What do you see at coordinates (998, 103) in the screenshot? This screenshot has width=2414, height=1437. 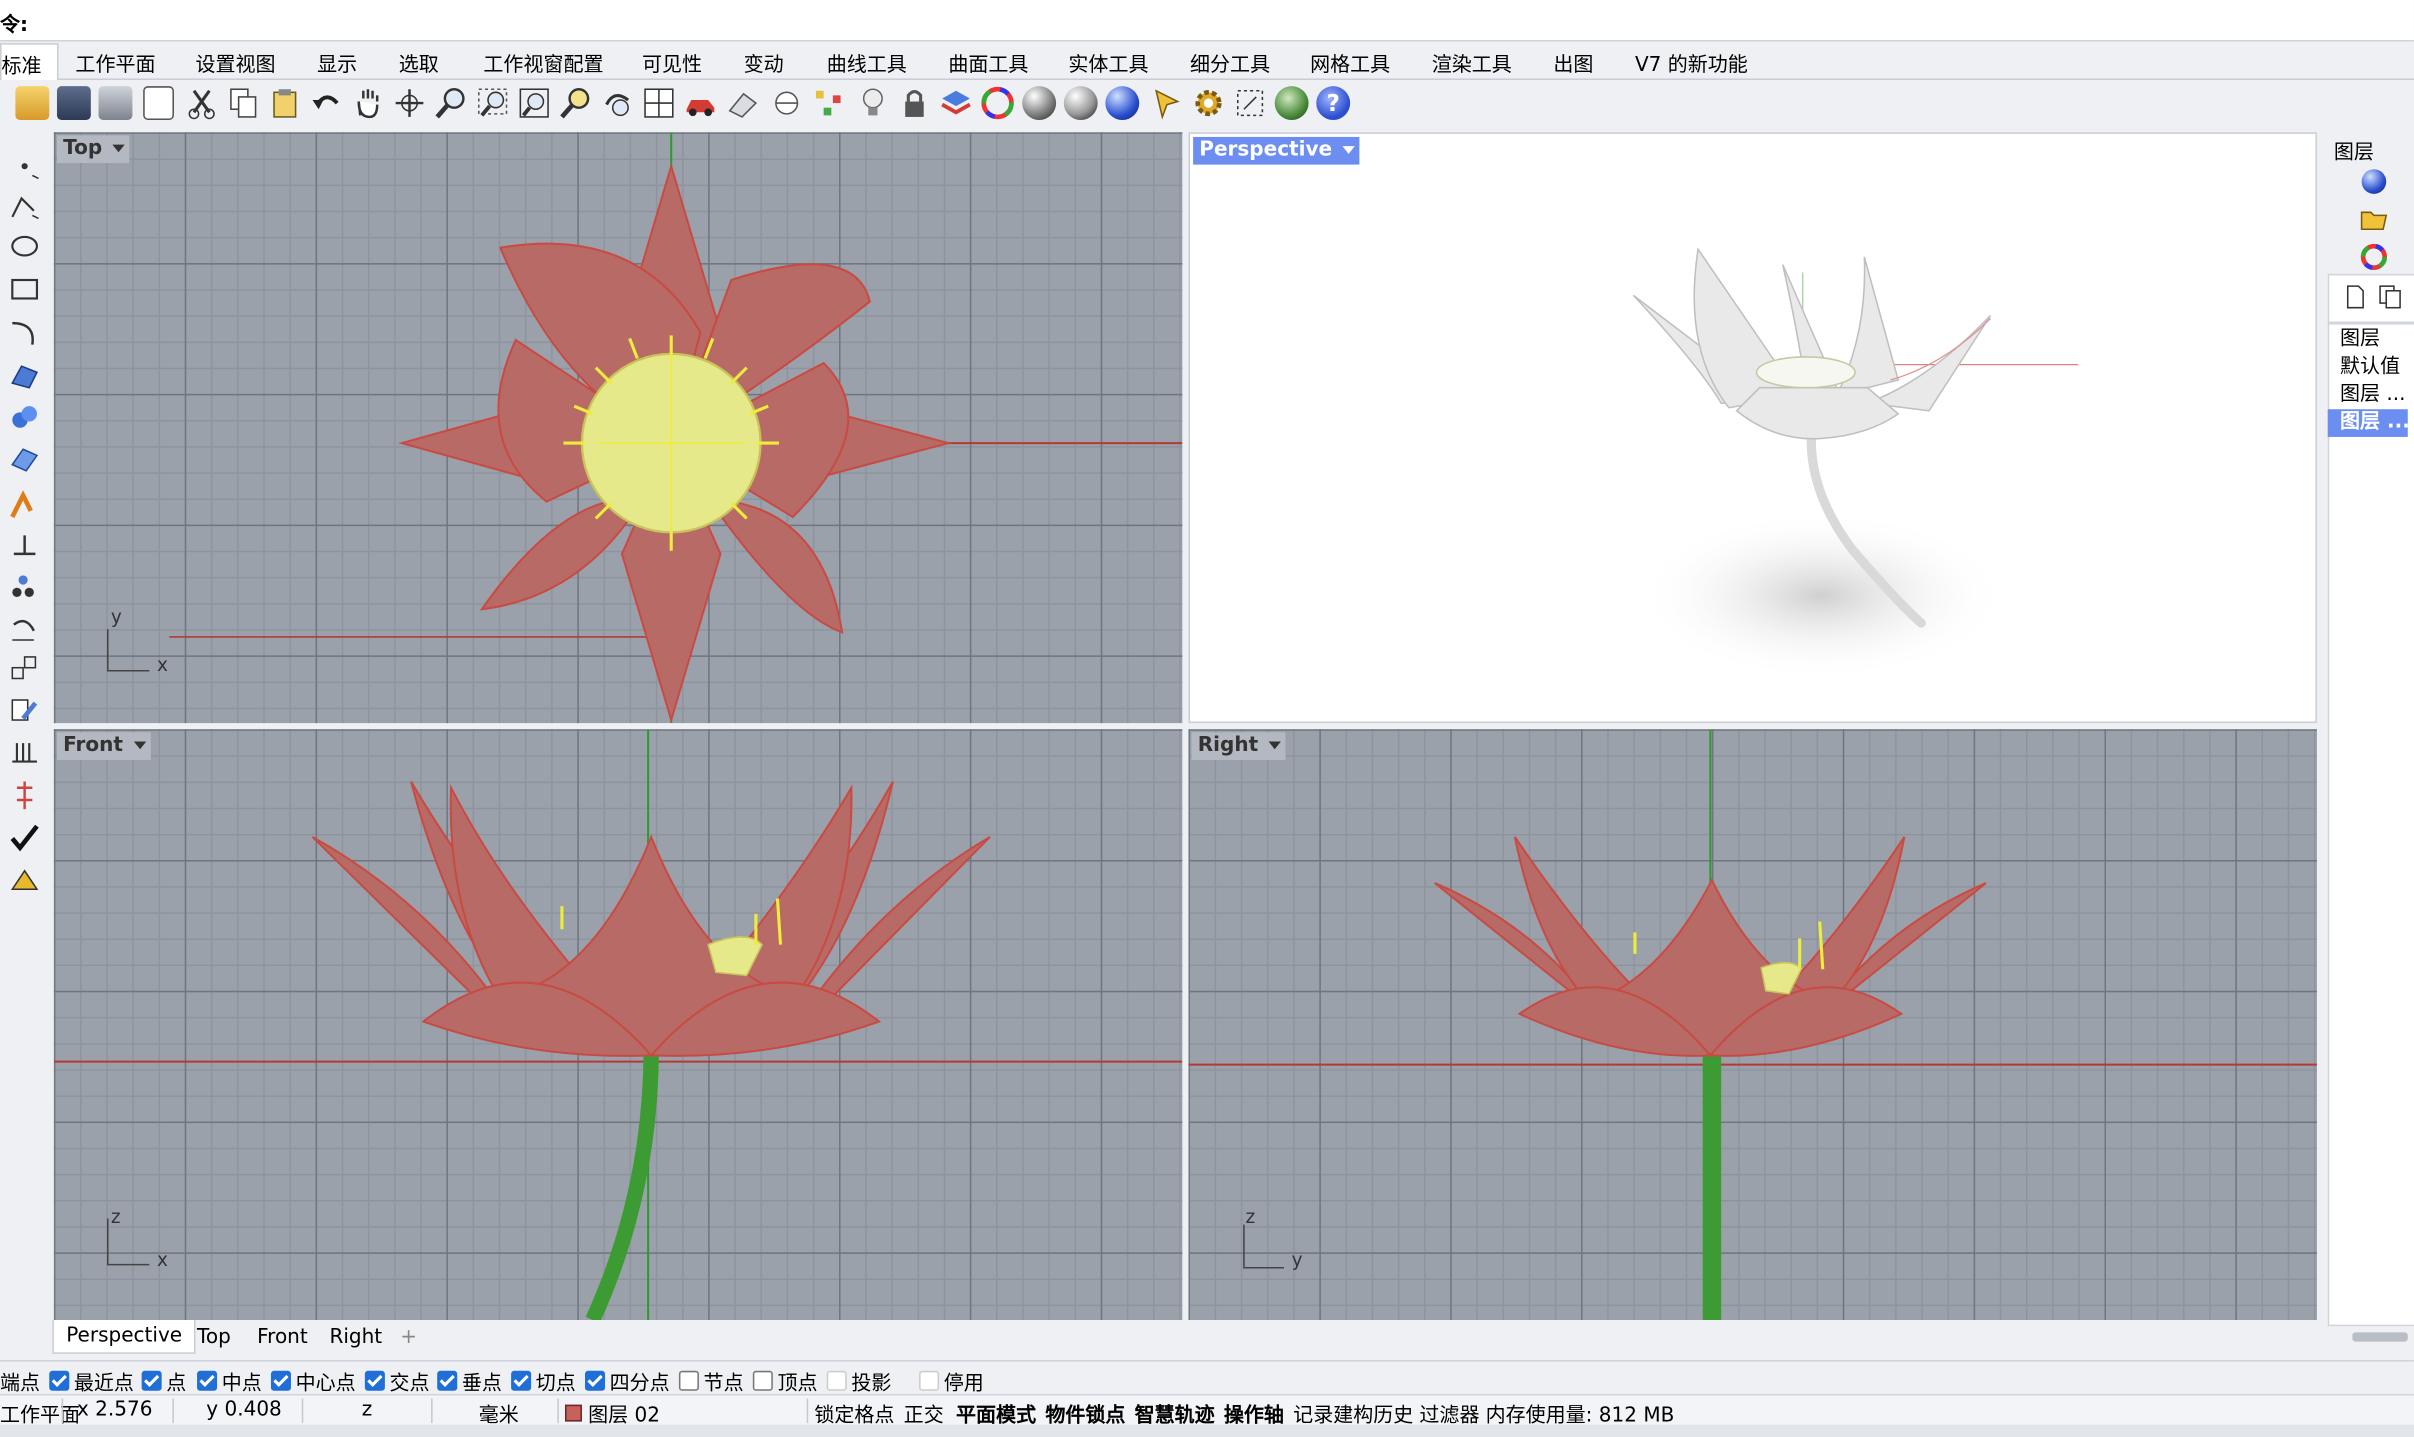 I see `color-wheel-icon` at bounding box center [998, 103].